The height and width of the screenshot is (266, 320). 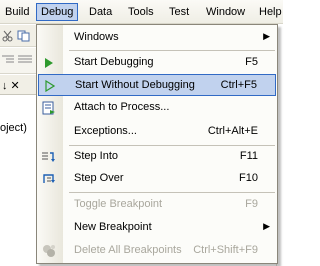 What do you see at coordinates (251, 204) in the screenshot?
I see `menu-item-shortcut: F9` at bounding box center [251, 204].